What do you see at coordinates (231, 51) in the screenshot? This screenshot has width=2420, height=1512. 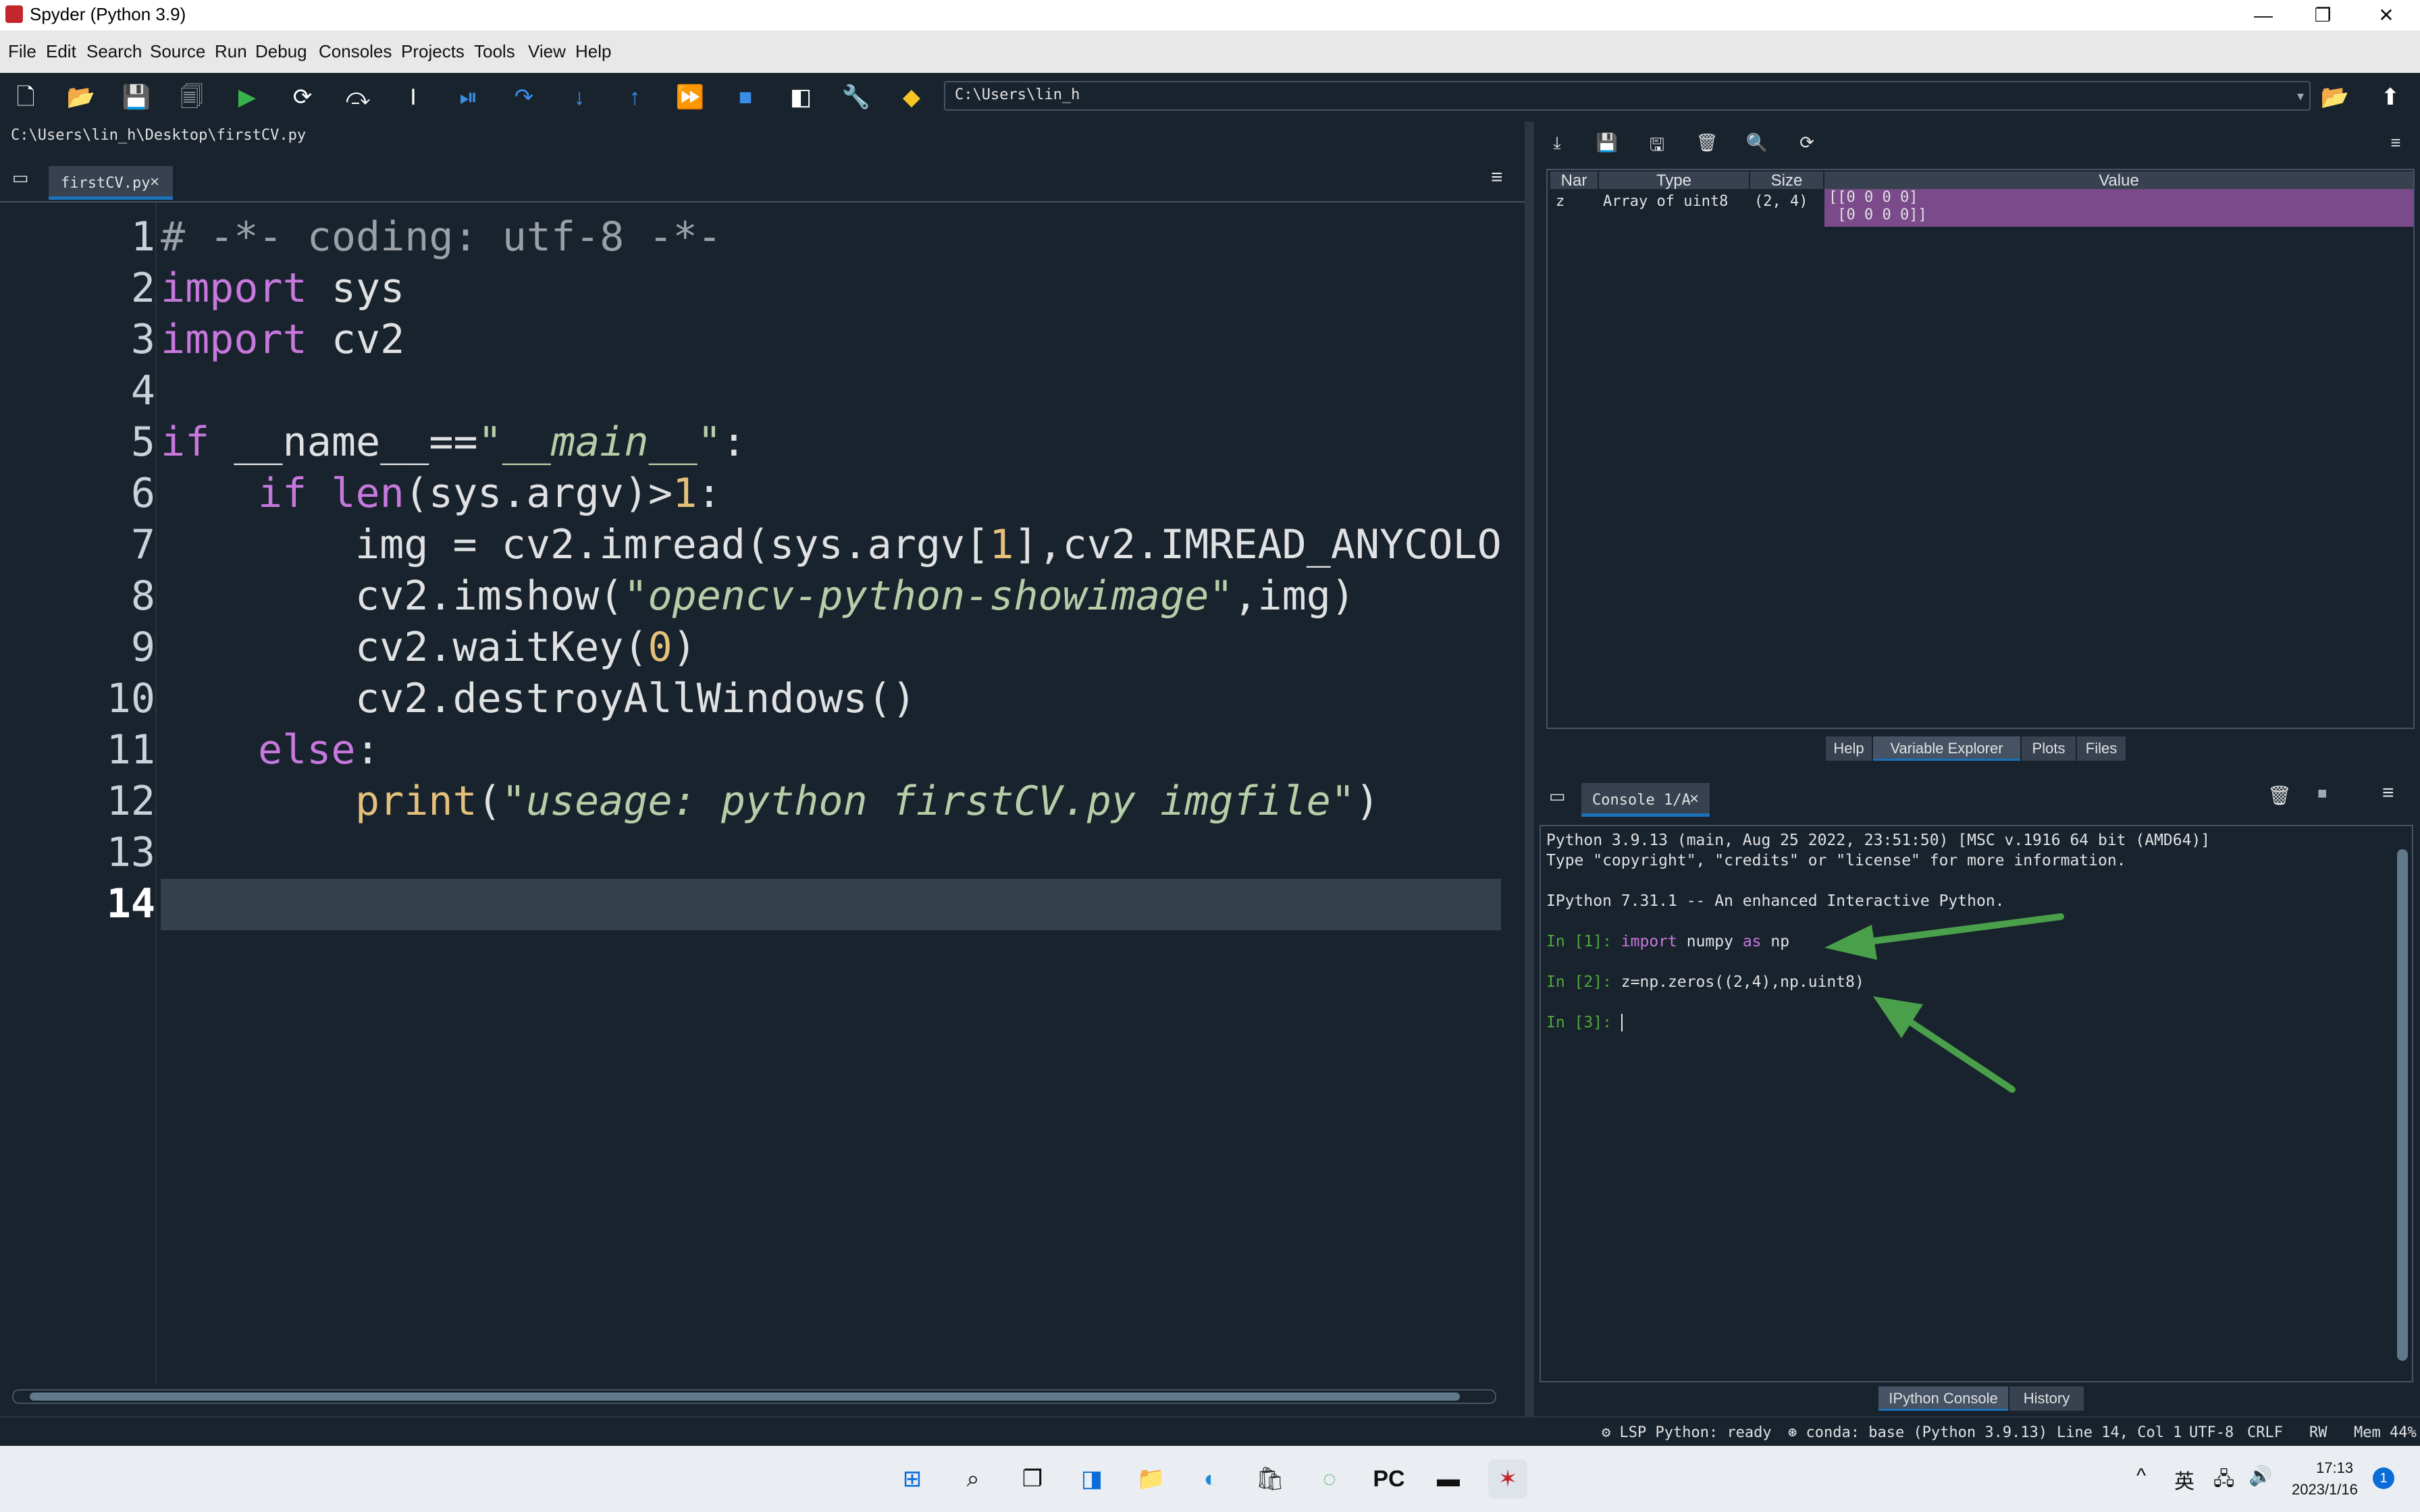 I see `menu-run: Run` at bounding box center [231, 51].